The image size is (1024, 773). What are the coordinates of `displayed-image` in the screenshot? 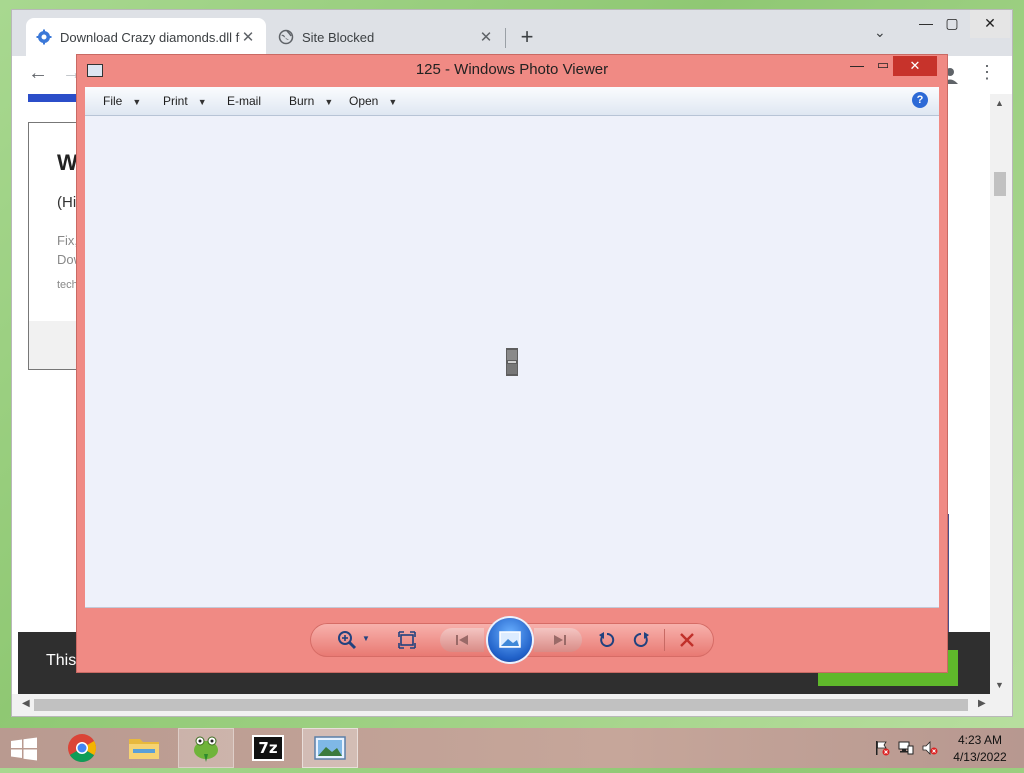 It's located at (512, 362).